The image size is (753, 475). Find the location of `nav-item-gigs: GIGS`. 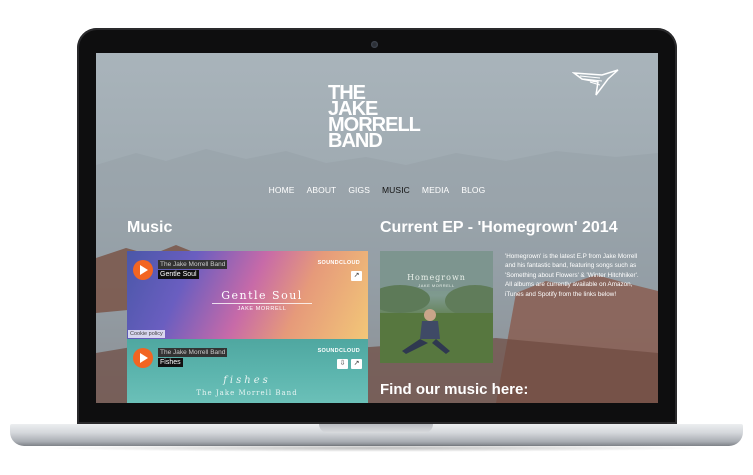

nav-item-gigs: GIGS is located at coordinates (359, 190).